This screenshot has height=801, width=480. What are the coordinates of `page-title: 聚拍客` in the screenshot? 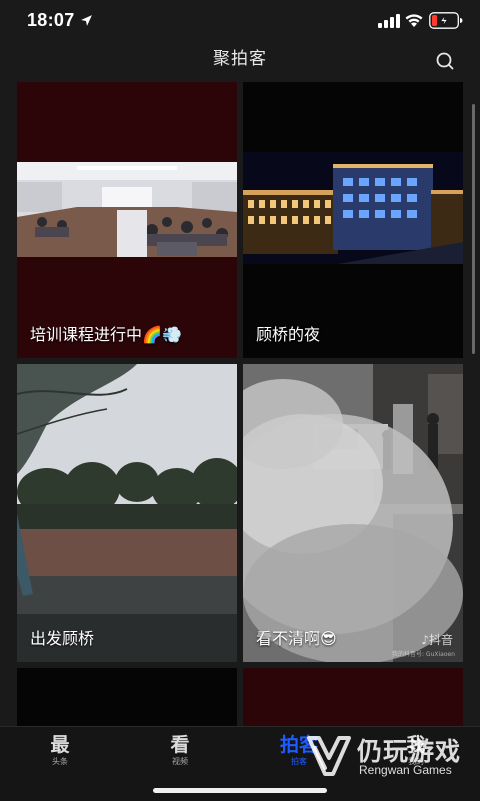 It's located at (240, 59).